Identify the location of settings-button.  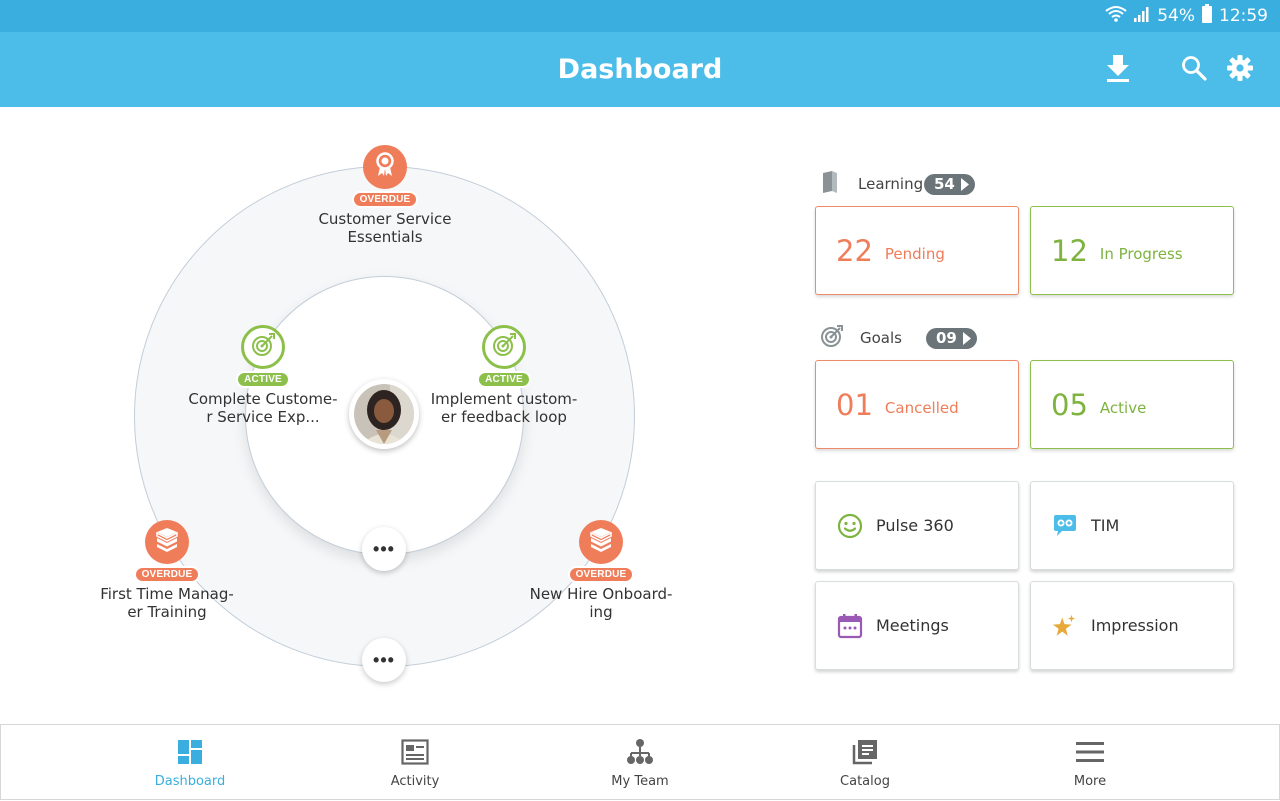
(1240, 70).